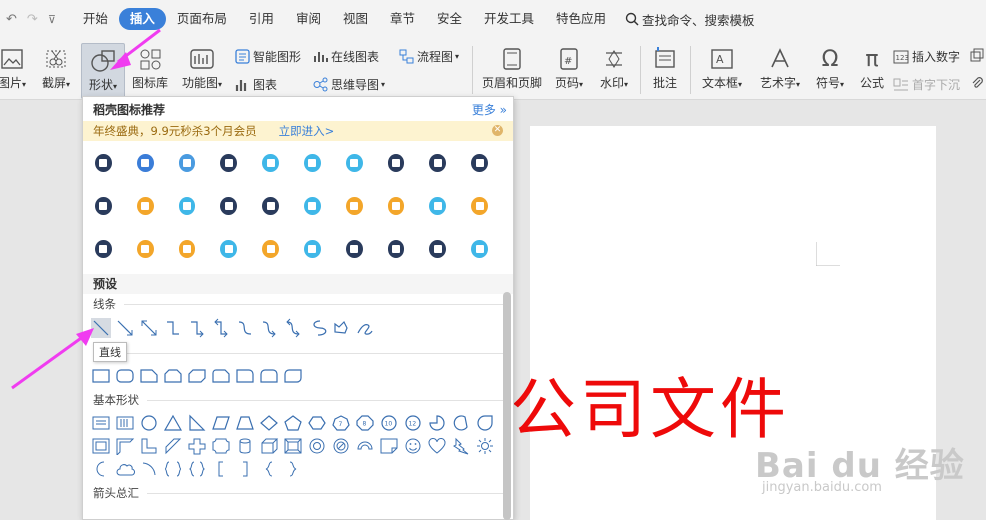 The height and width of the screenshot is (520, 986). Describe the element at coordinates (461, 446) in the screenshot. I see `basic-shape-lightning` at that location.